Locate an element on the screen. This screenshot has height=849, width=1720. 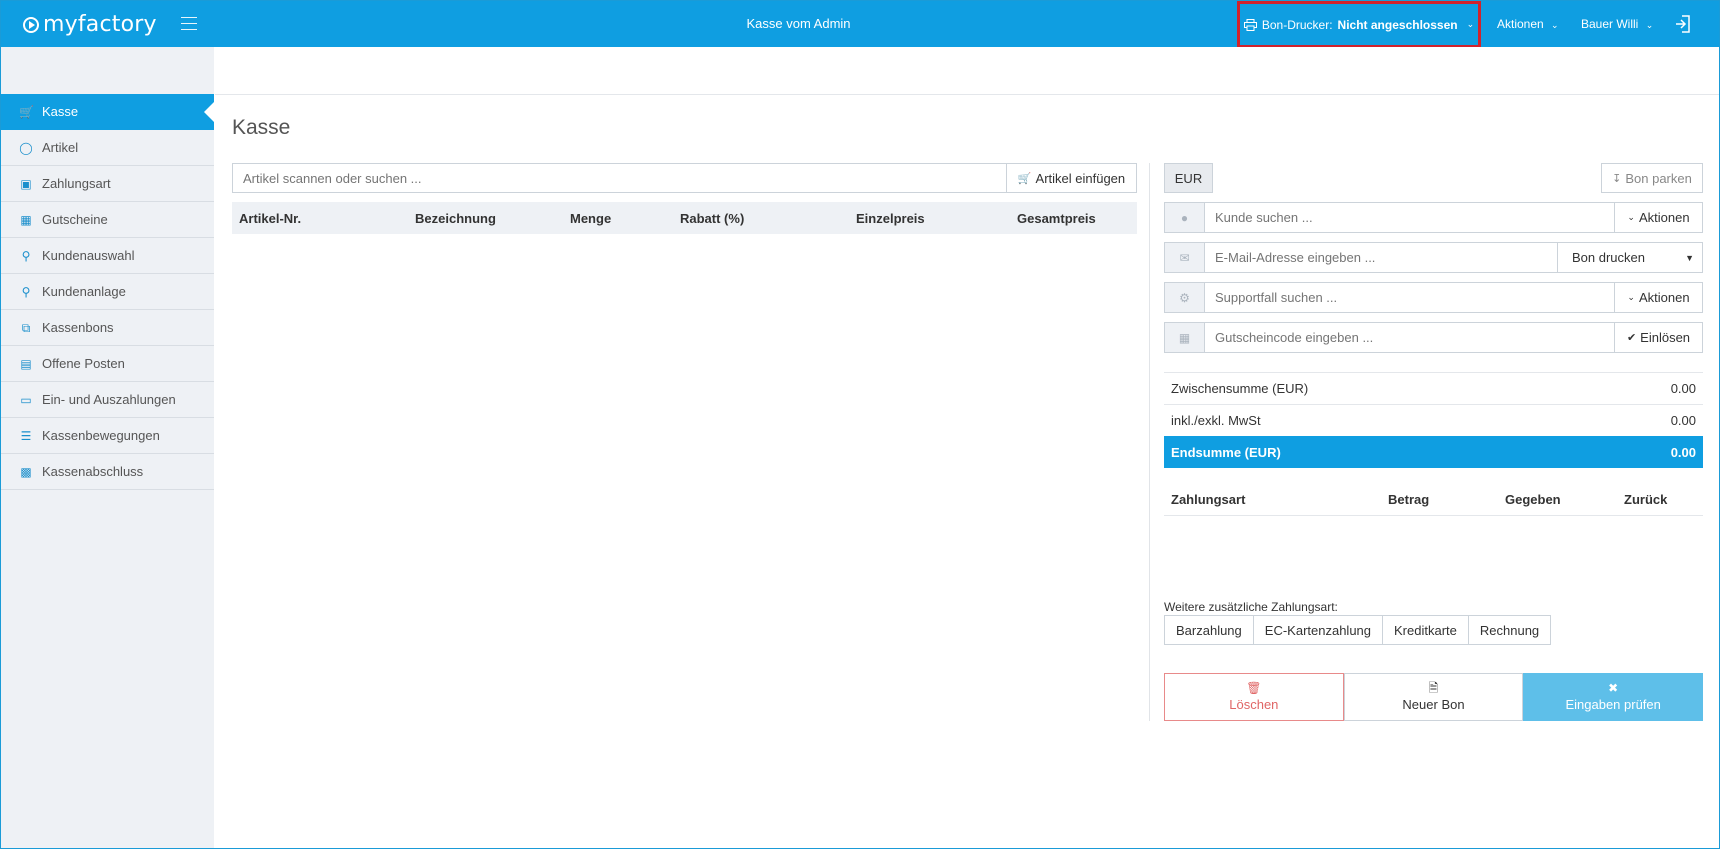
print-option-value: Bon drucken is located at coordinates (1608, 257).